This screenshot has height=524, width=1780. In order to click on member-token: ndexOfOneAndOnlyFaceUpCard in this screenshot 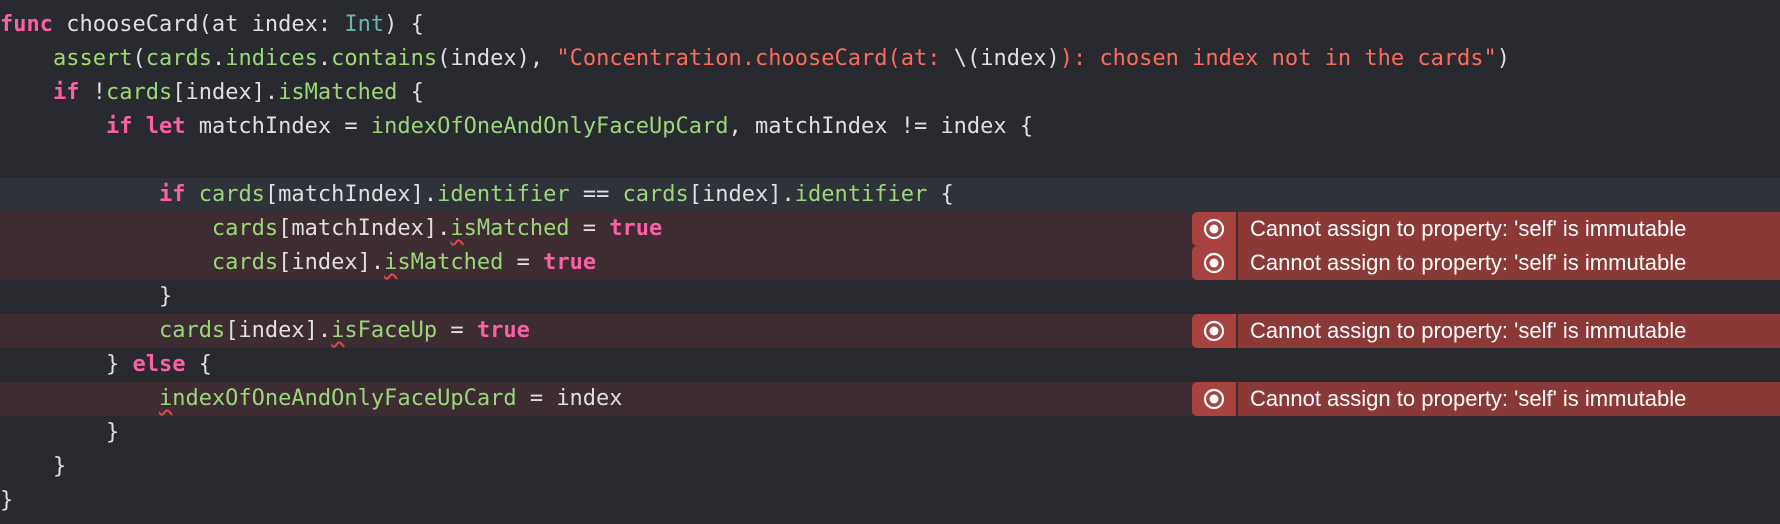, I will do `click(344, 398)`.